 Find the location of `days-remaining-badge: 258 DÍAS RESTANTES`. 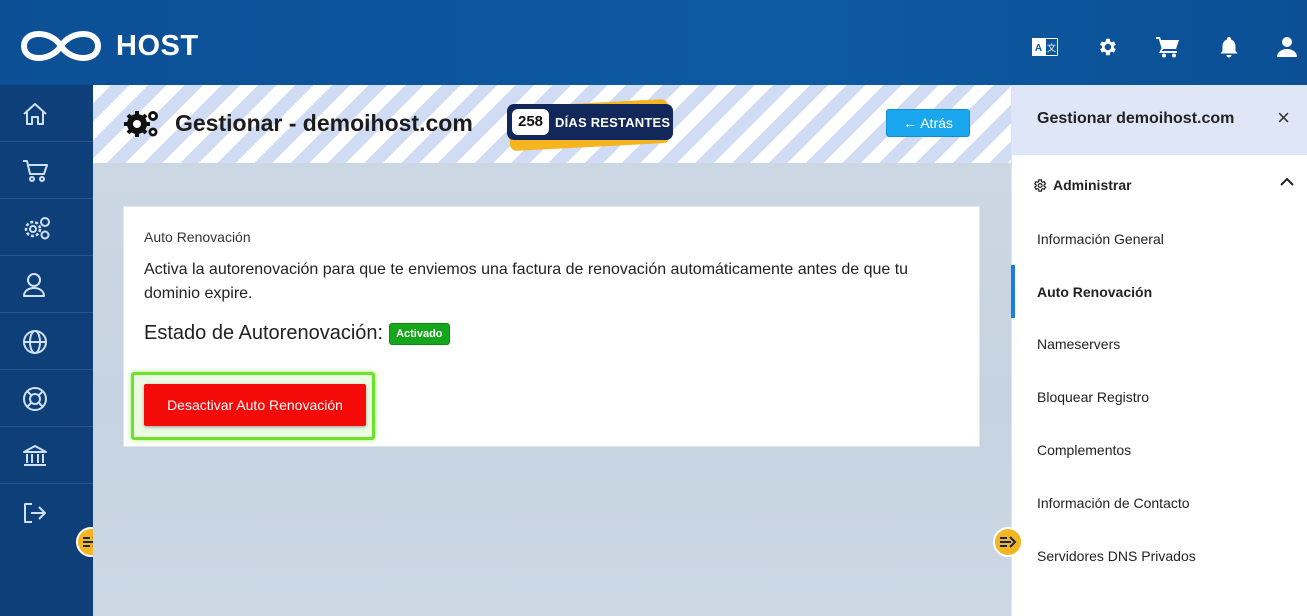

days-remaining-badge: 258 DÍAS RESTANTES is located at coordinates (590, 125).